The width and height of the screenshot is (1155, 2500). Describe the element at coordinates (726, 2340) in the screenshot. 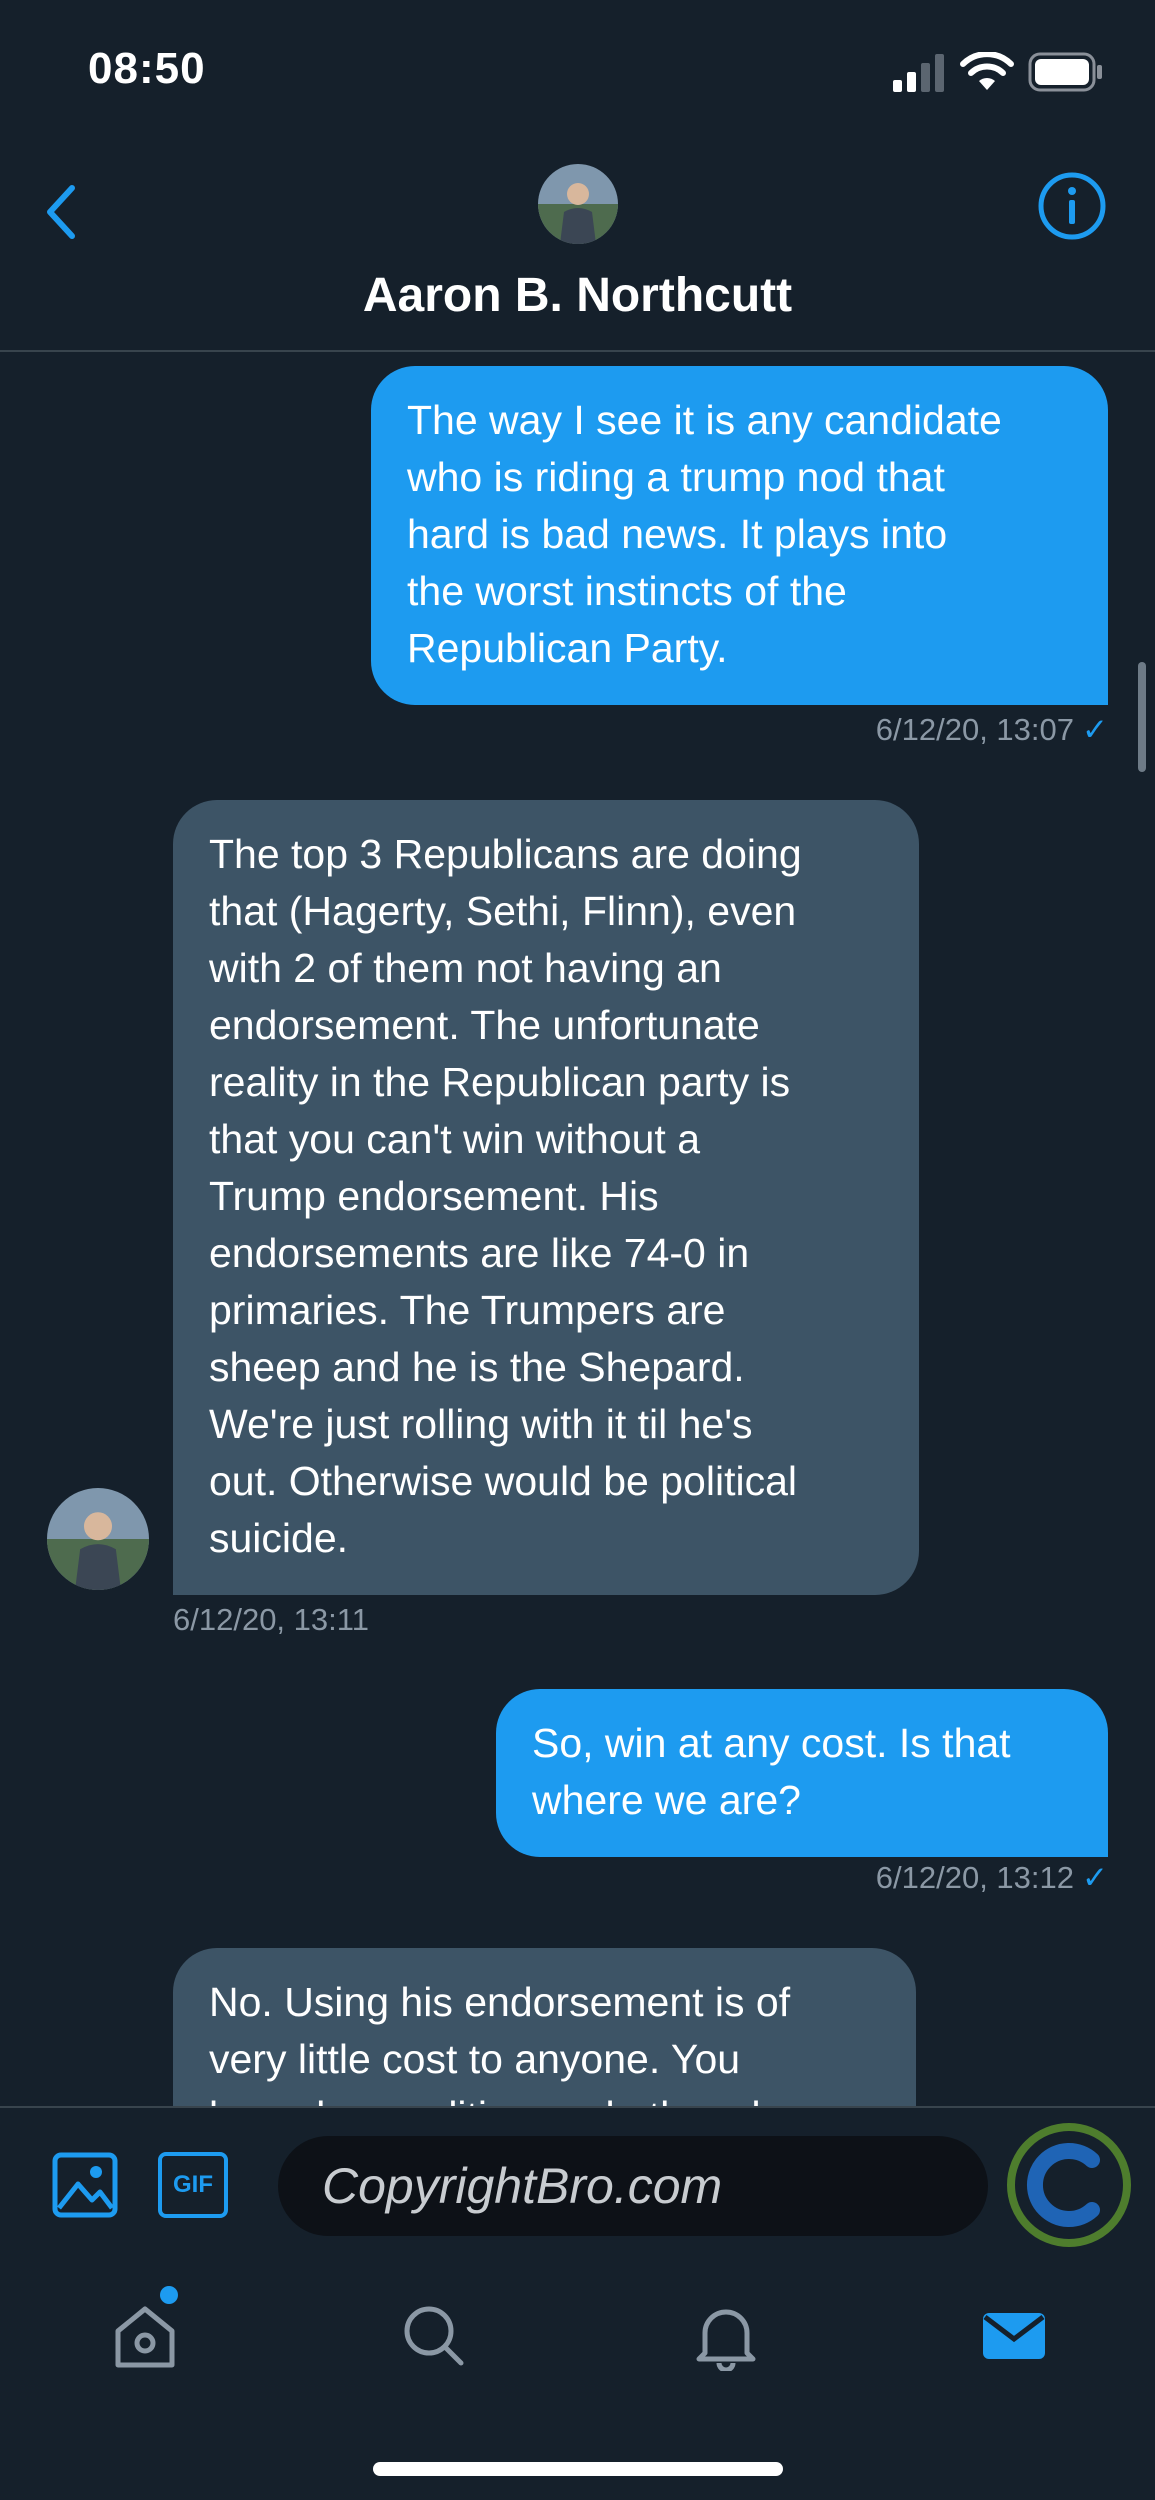

I see `bell-icon` at that location.